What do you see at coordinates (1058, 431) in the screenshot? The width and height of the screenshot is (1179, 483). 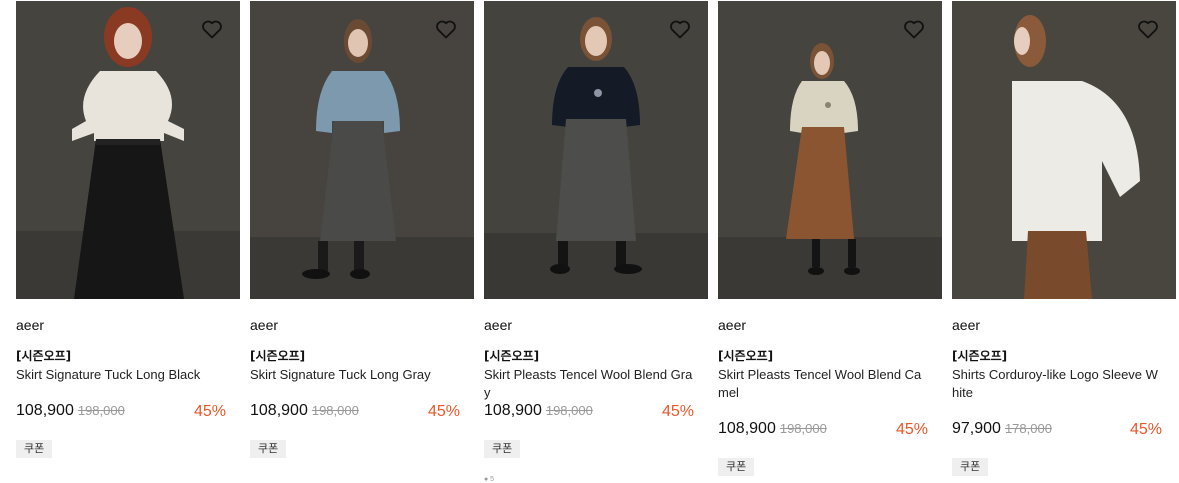 I see `price-row: 97,900 178,000 45%` at bounding box center [1058, 431].